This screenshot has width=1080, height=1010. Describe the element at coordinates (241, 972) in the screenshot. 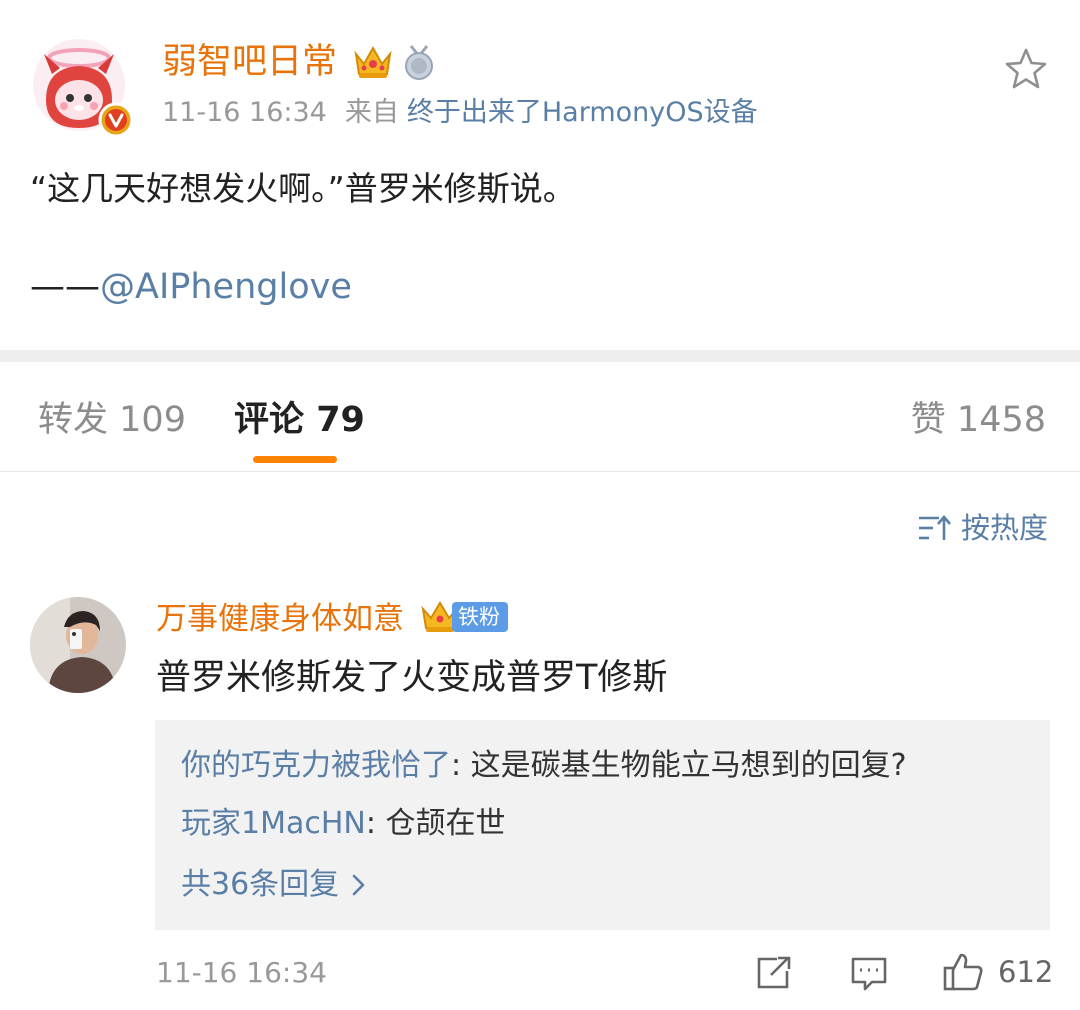

I see `comment-time: 11-16 16:34` at that location.